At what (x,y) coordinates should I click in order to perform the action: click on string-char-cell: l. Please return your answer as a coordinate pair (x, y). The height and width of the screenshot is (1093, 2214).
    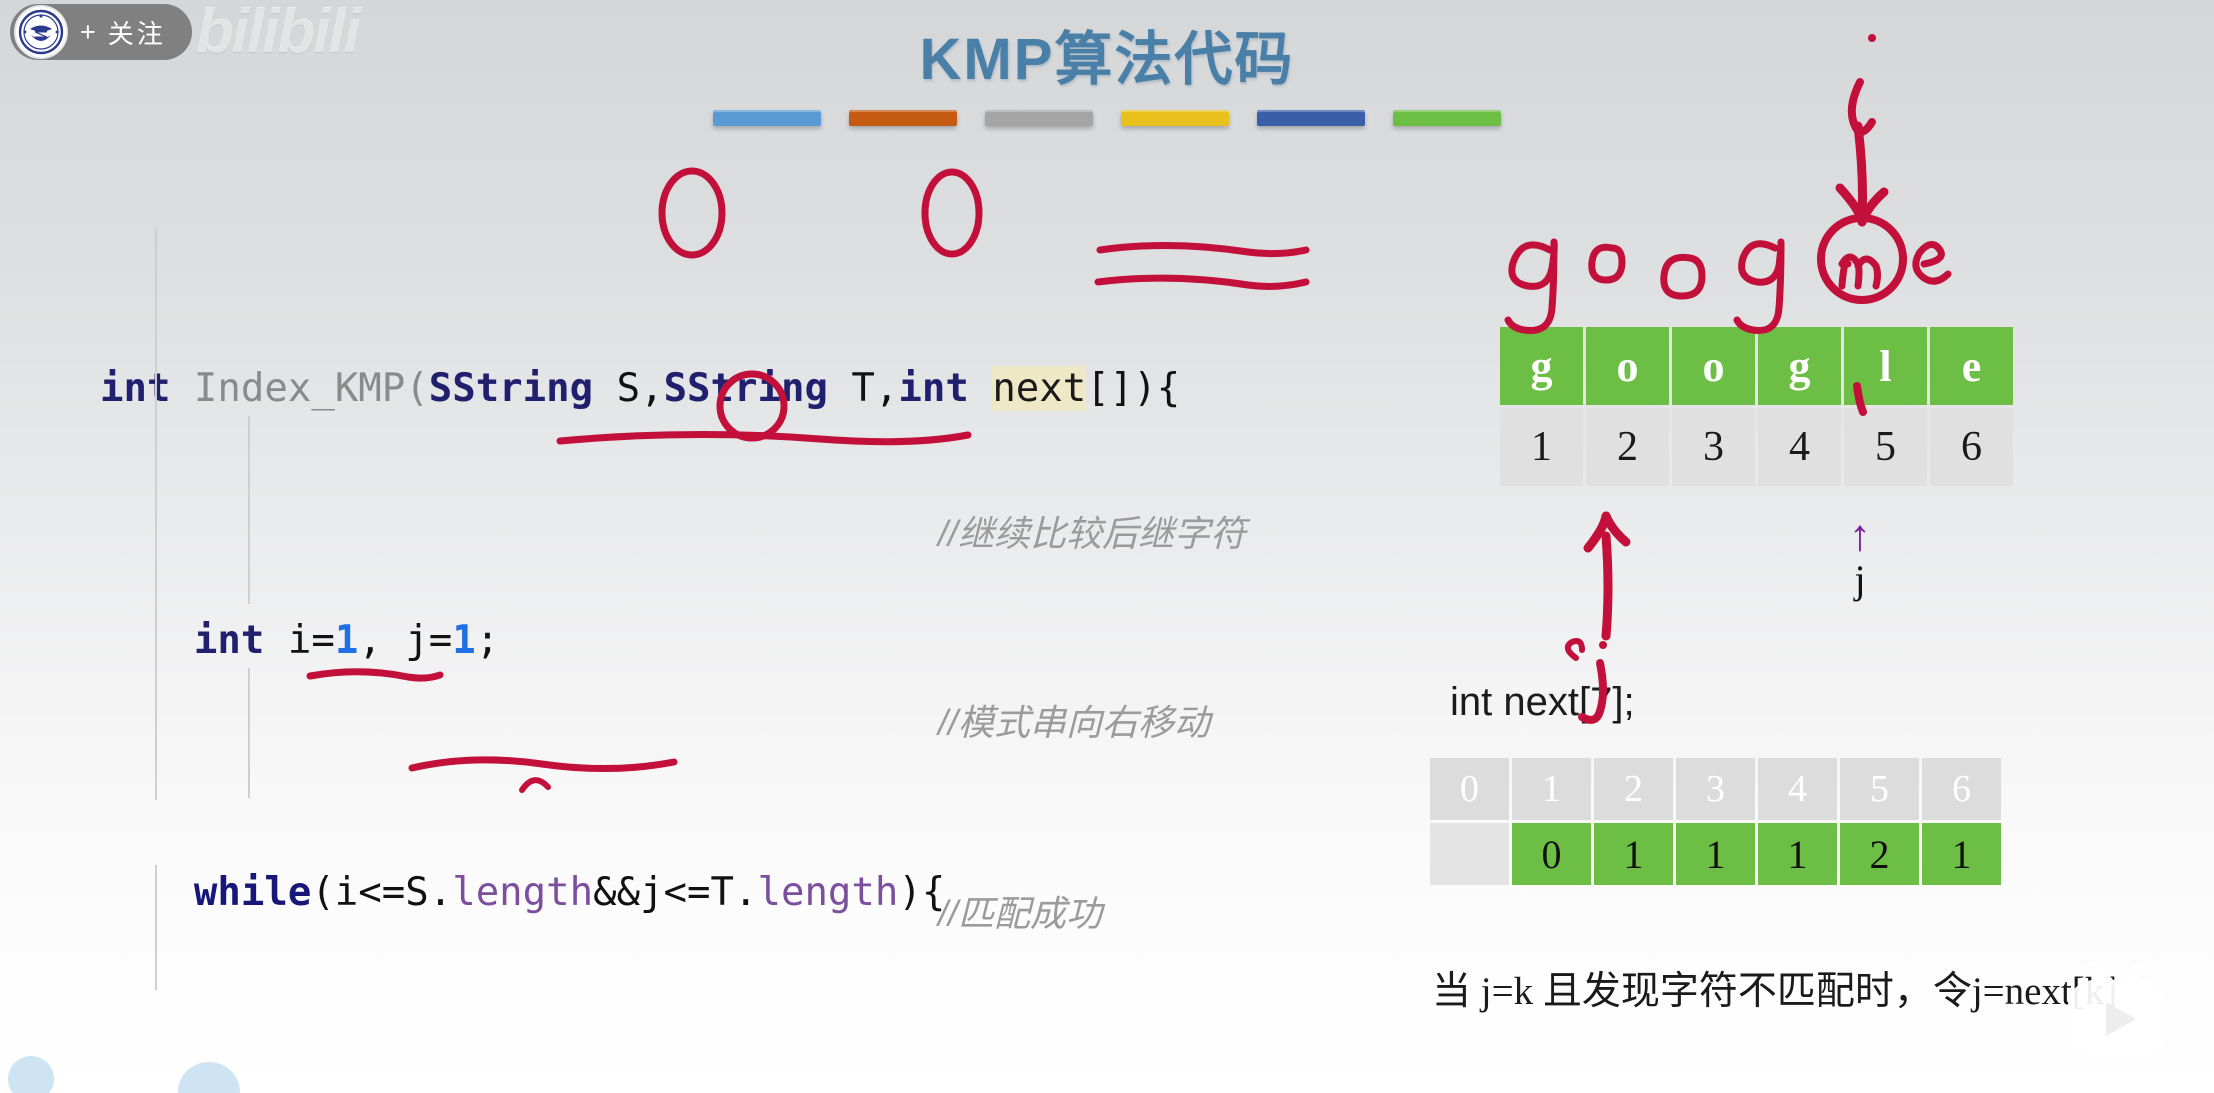
    Looking at the image, I should click on (1885, 366).